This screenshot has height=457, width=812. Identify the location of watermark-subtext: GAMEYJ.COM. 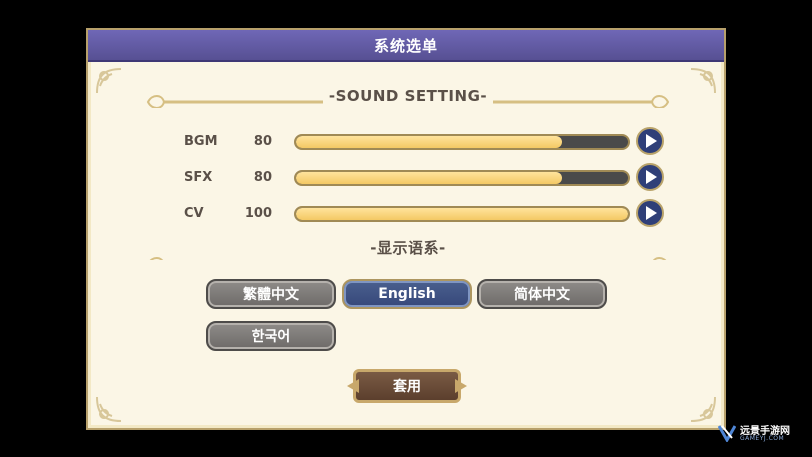
(762, 438).